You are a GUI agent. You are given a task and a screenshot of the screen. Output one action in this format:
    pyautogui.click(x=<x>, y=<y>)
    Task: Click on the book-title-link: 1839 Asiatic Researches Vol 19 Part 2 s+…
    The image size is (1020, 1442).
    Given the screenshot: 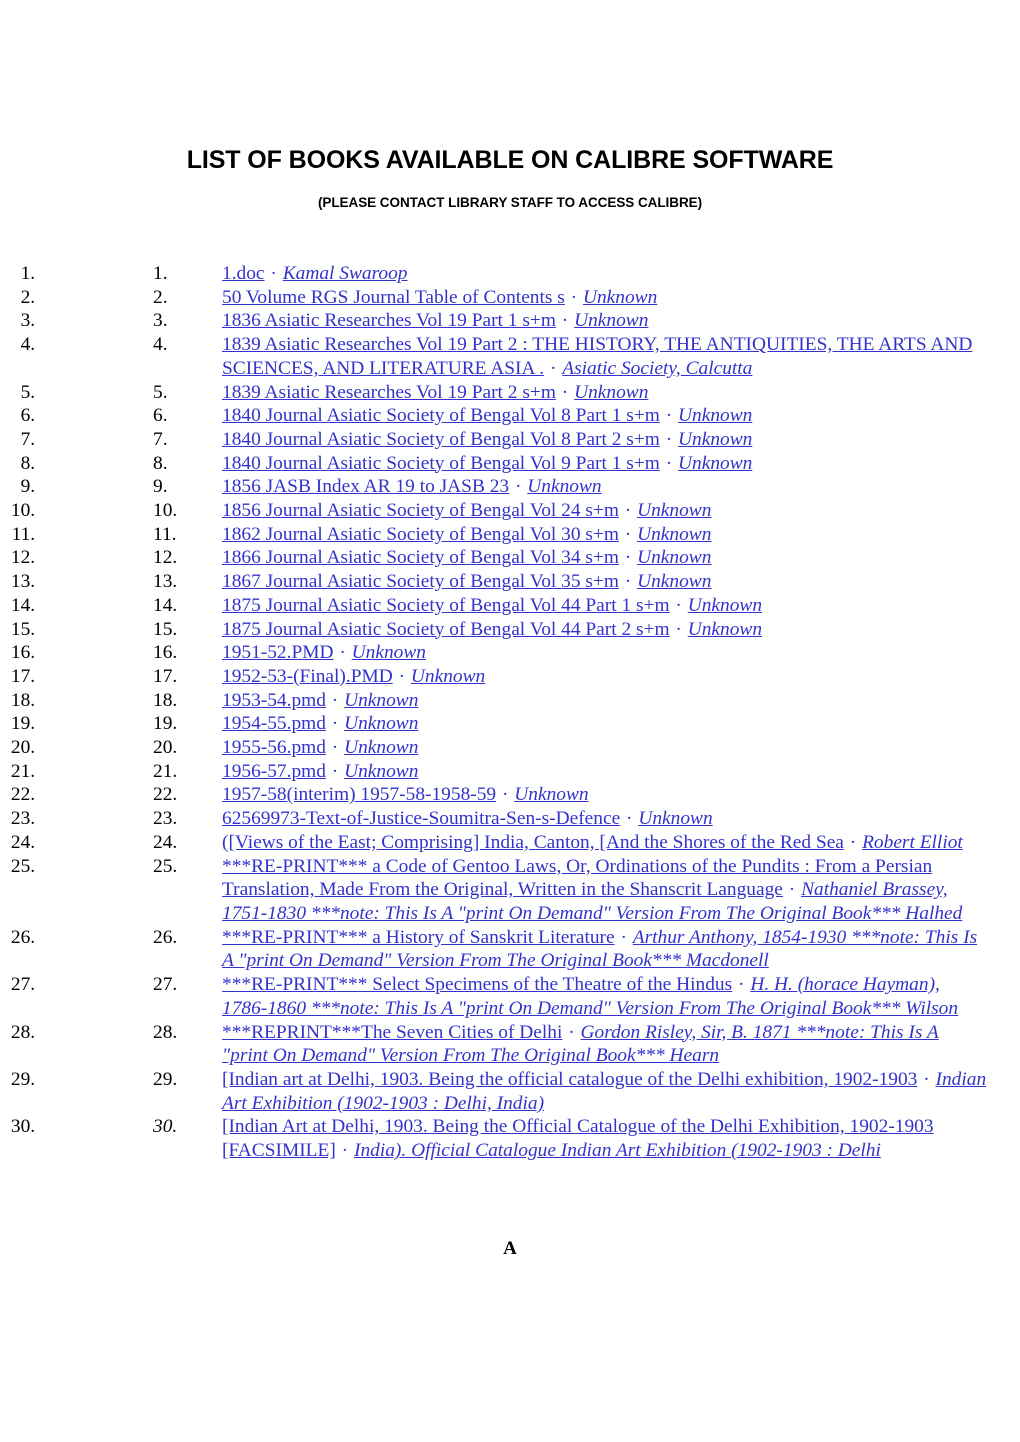 What is the action you would take?
    pyautogui.click(x=389, y=392)
    